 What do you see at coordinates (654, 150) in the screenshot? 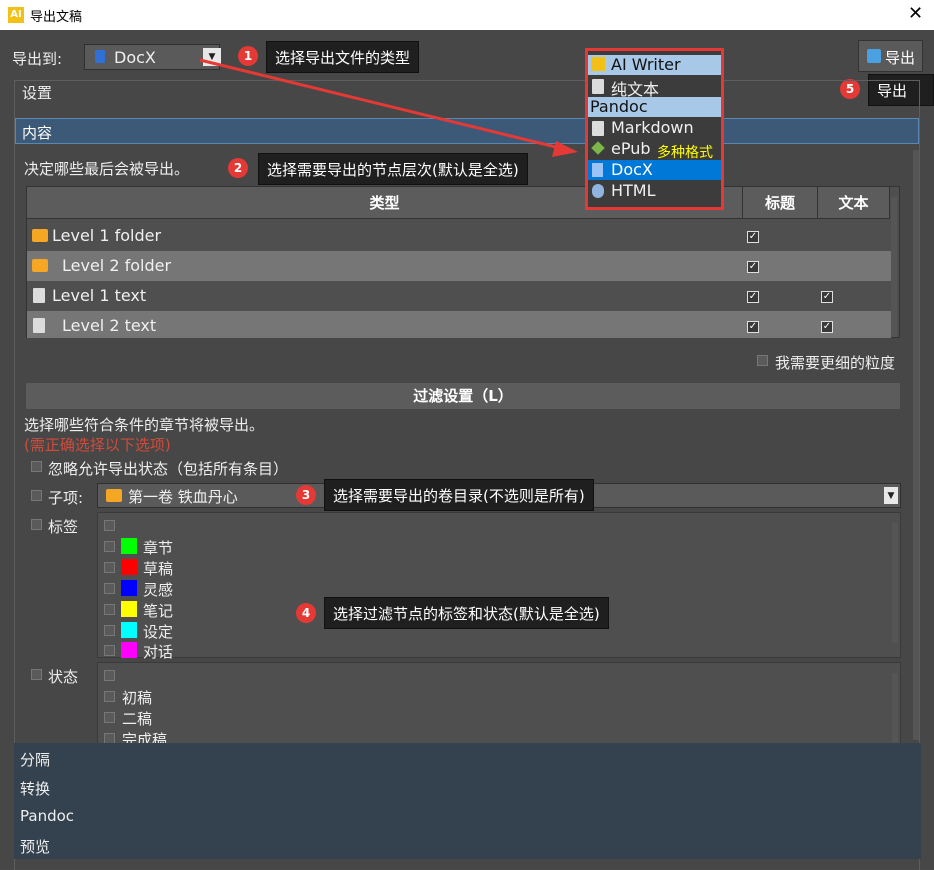
I see `dropdown-item-epub: ePub 多种格式` at bounding box center [654, 150].